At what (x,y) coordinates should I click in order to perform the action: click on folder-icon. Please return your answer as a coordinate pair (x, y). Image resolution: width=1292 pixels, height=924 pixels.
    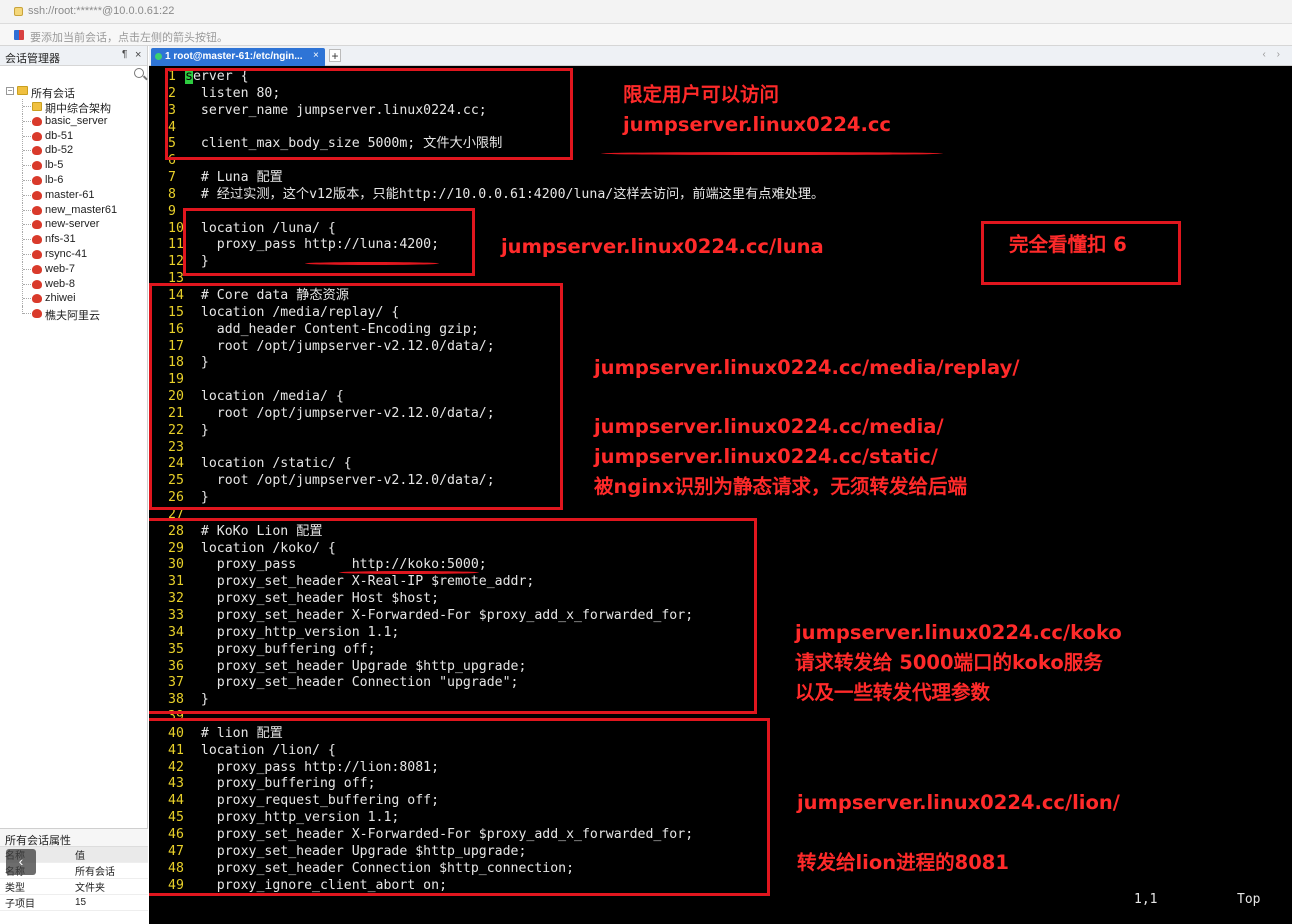
    Looking at the image, I should click on (22, 90).